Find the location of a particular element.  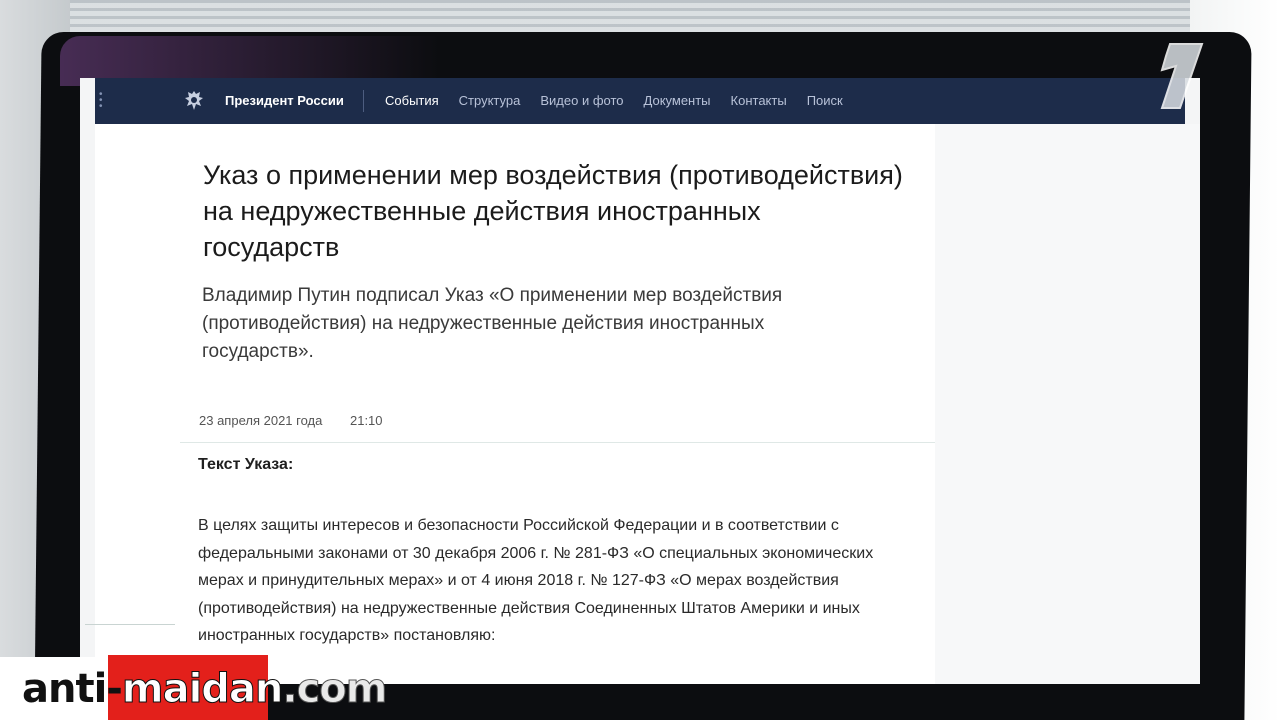

watermark-logo: anti-maidan.com is located at coordinates (205, 689).